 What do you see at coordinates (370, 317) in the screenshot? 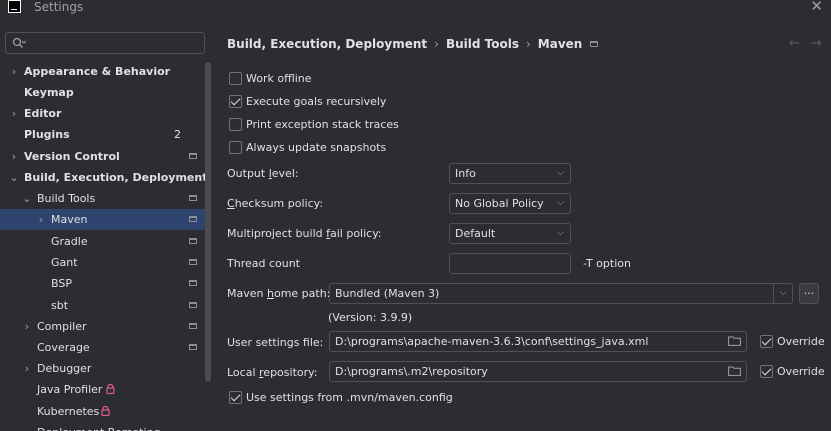
I see `maven-version-note: (Version: 3.9.9)` at bounding box center [370, 317].